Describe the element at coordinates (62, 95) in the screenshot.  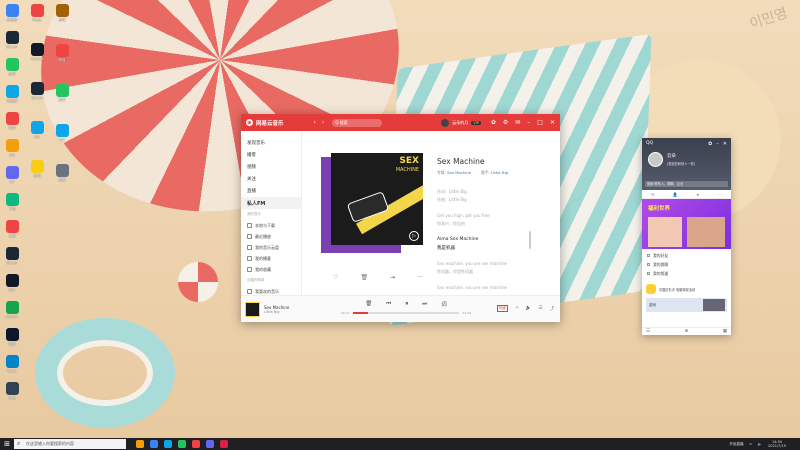
I see `desktop-icon: 助手` at that location.